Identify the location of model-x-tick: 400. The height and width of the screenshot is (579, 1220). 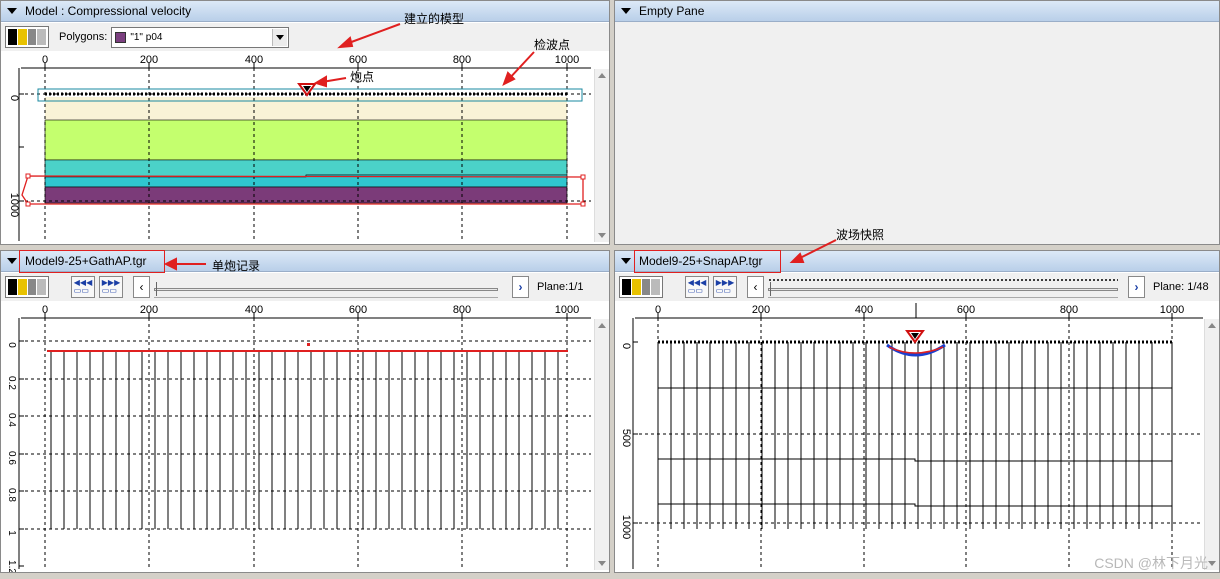
(254, 60).